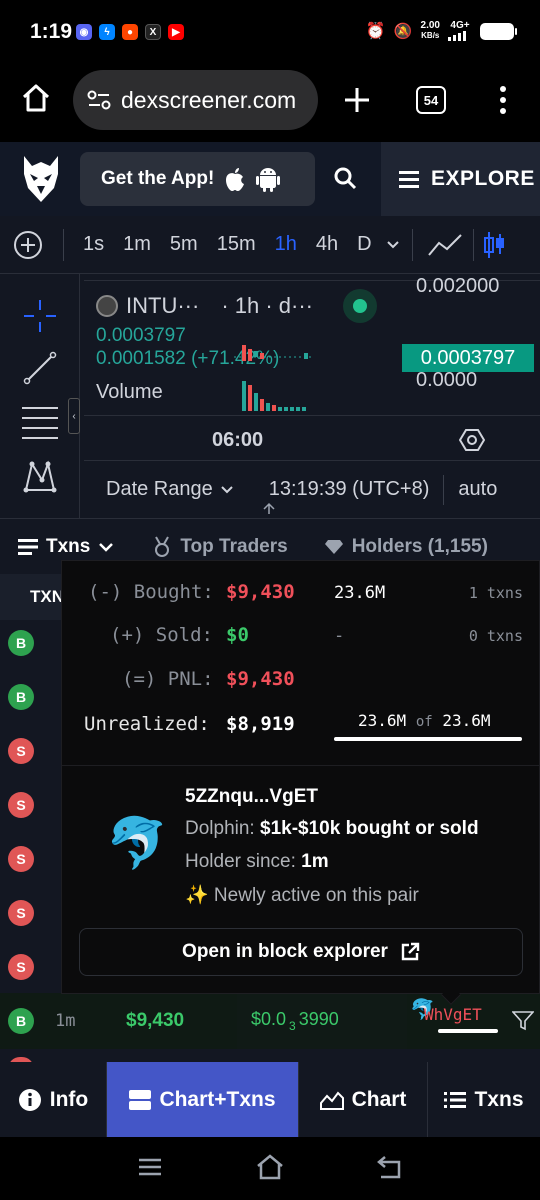  What do you see at coordinates (270, 1059) in the screenshot?
I see `table-row-partial` at bounding box center [270, 1059].